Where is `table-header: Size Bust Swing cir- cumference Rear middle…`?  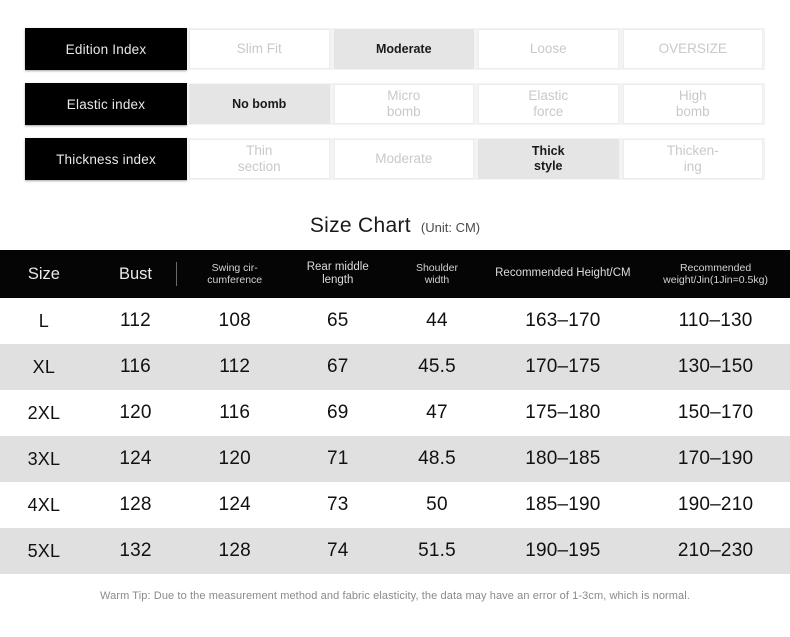 table-header: Size Bust Swing cir- cumference Rear middle… is located at coordinates (395, 274).